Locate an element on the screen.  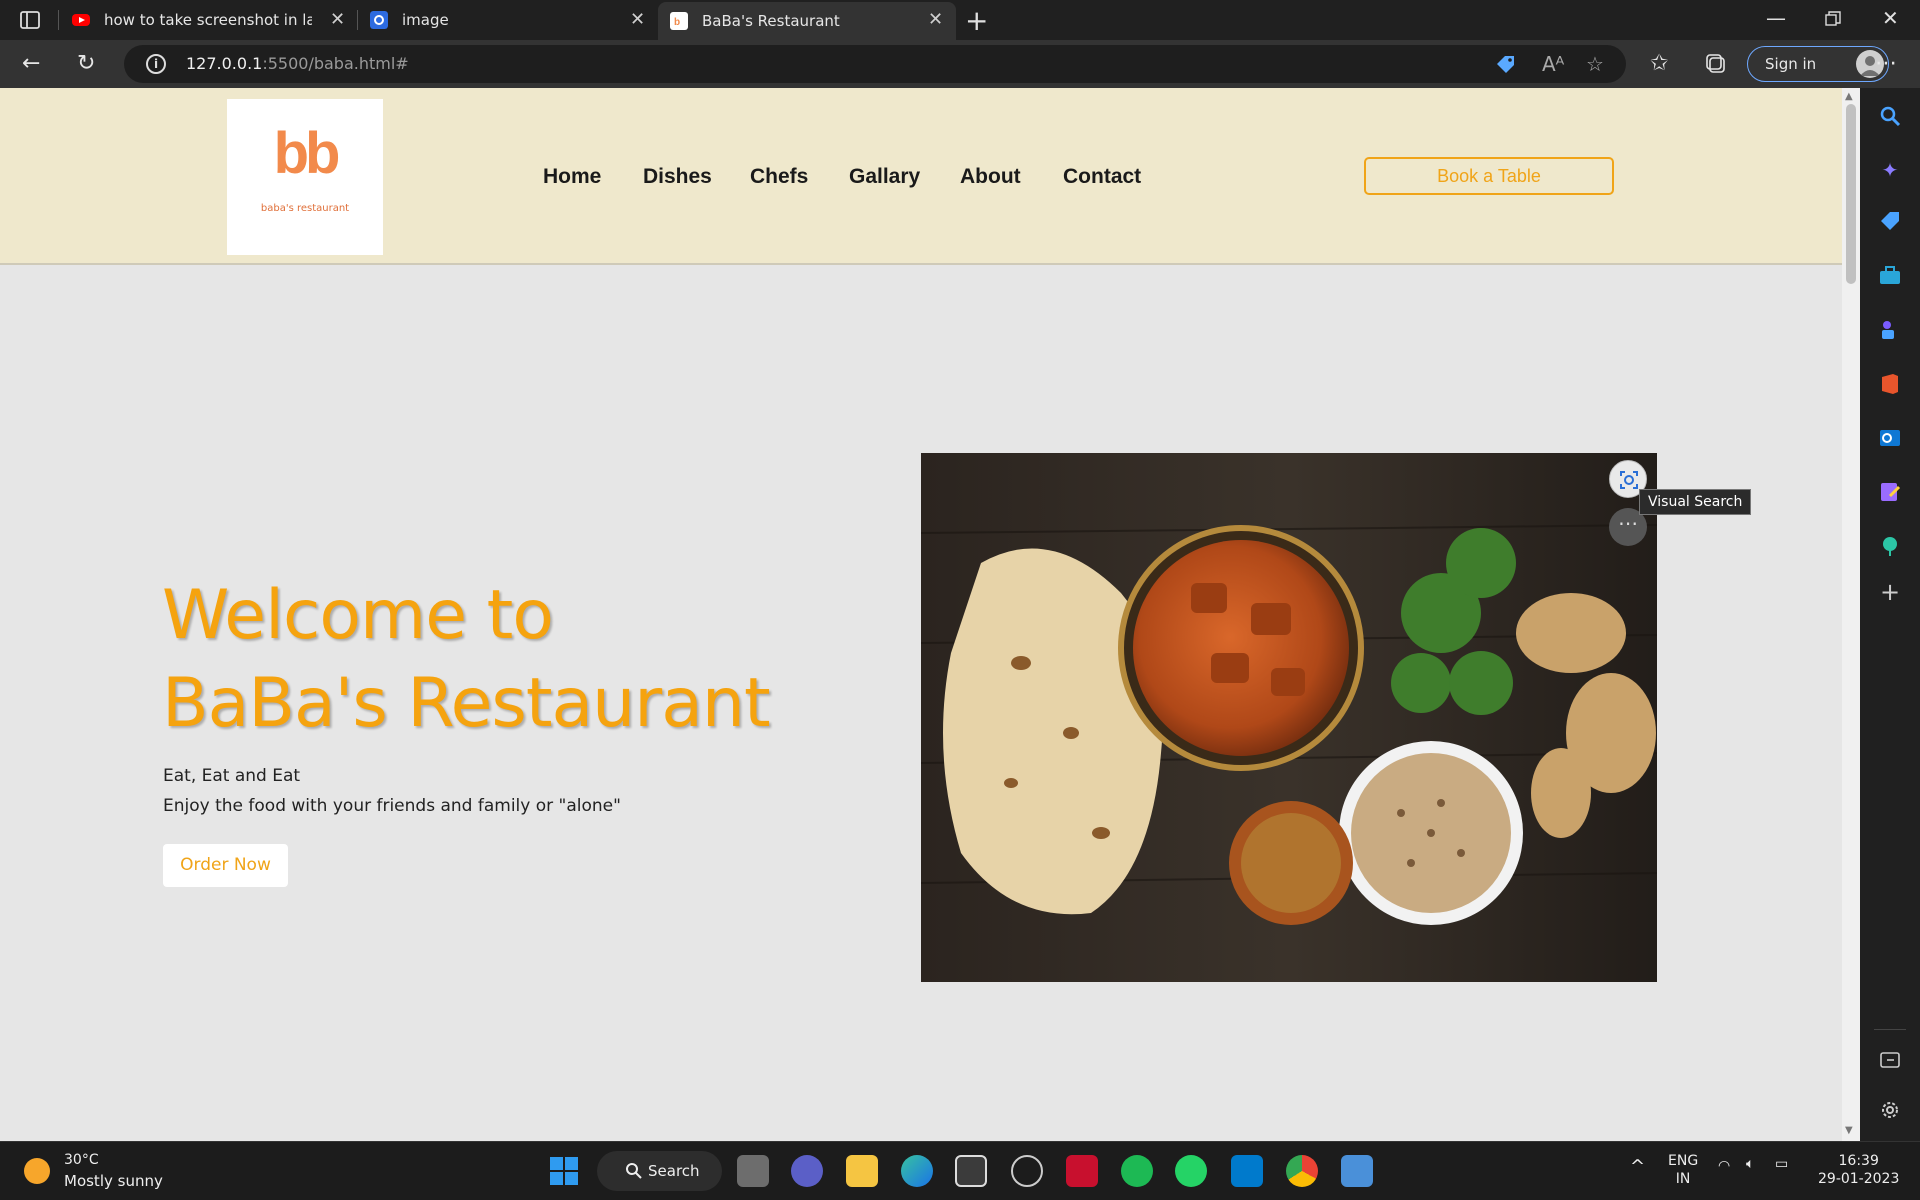
edge-icon is located at coordinates (917, 1171).